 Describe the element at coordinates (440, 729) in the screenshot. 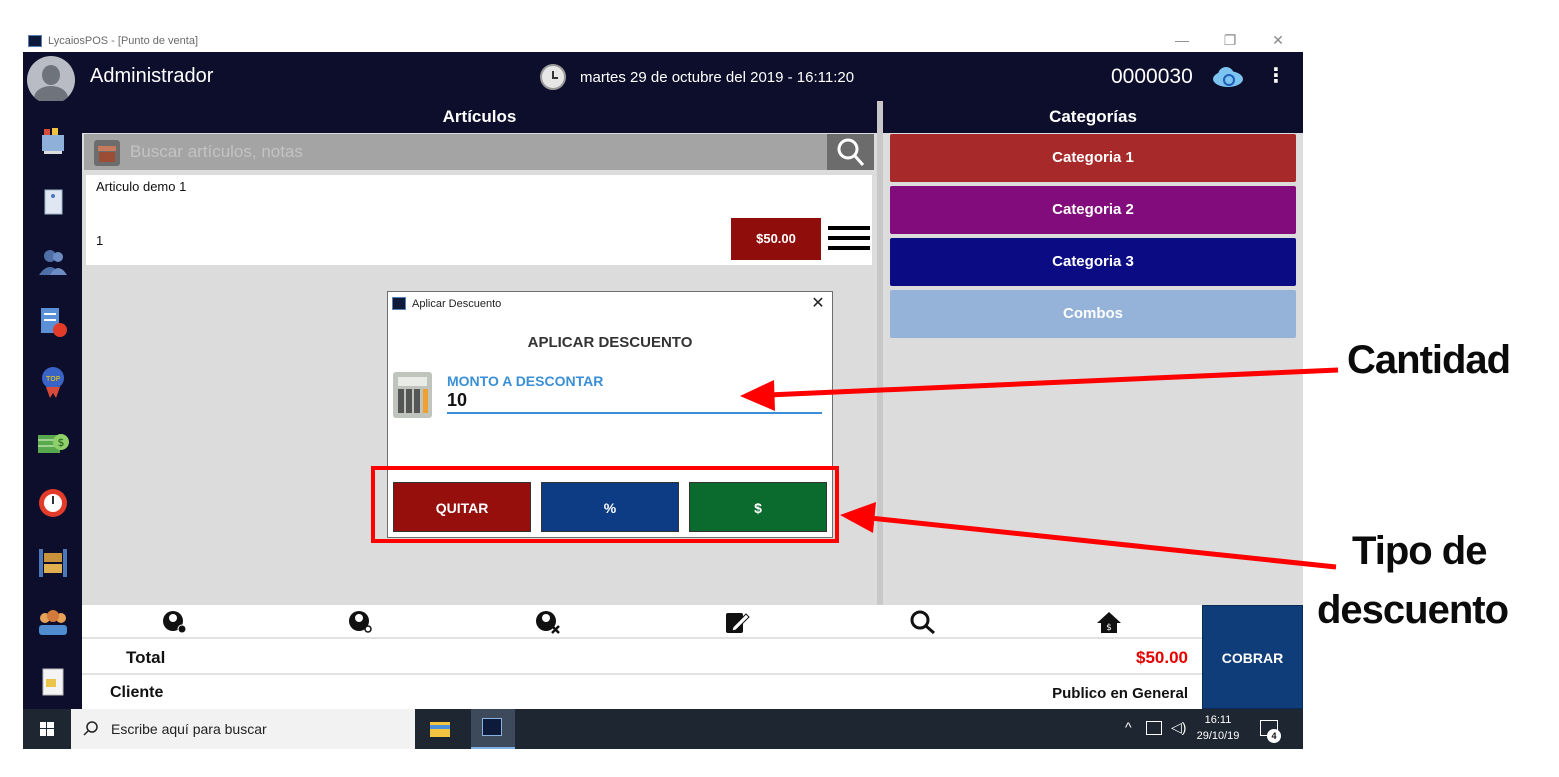

I see `file-explorer-icon` at that location.